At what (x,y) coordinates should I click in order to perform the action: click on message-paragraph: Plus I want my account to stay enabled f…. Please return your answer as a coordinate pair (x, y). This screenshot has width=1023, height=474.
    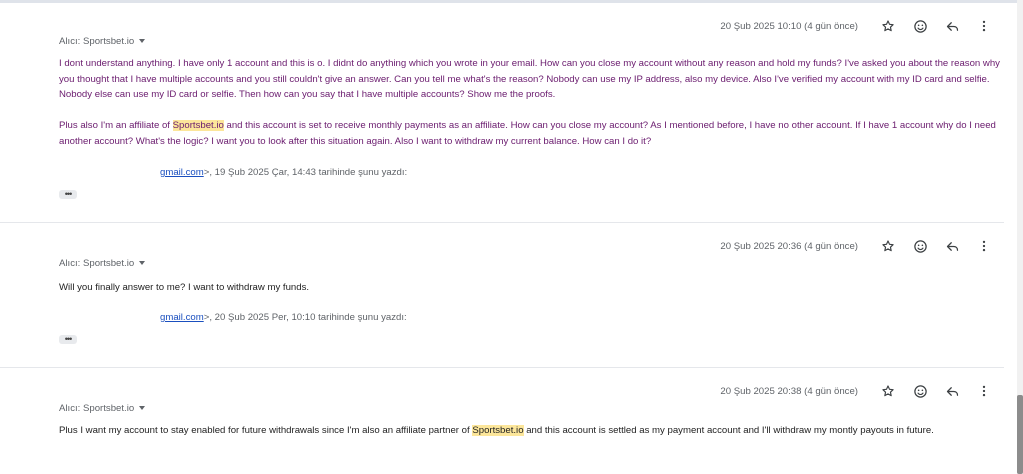
    Looking at the image, I should click on (496, 430).